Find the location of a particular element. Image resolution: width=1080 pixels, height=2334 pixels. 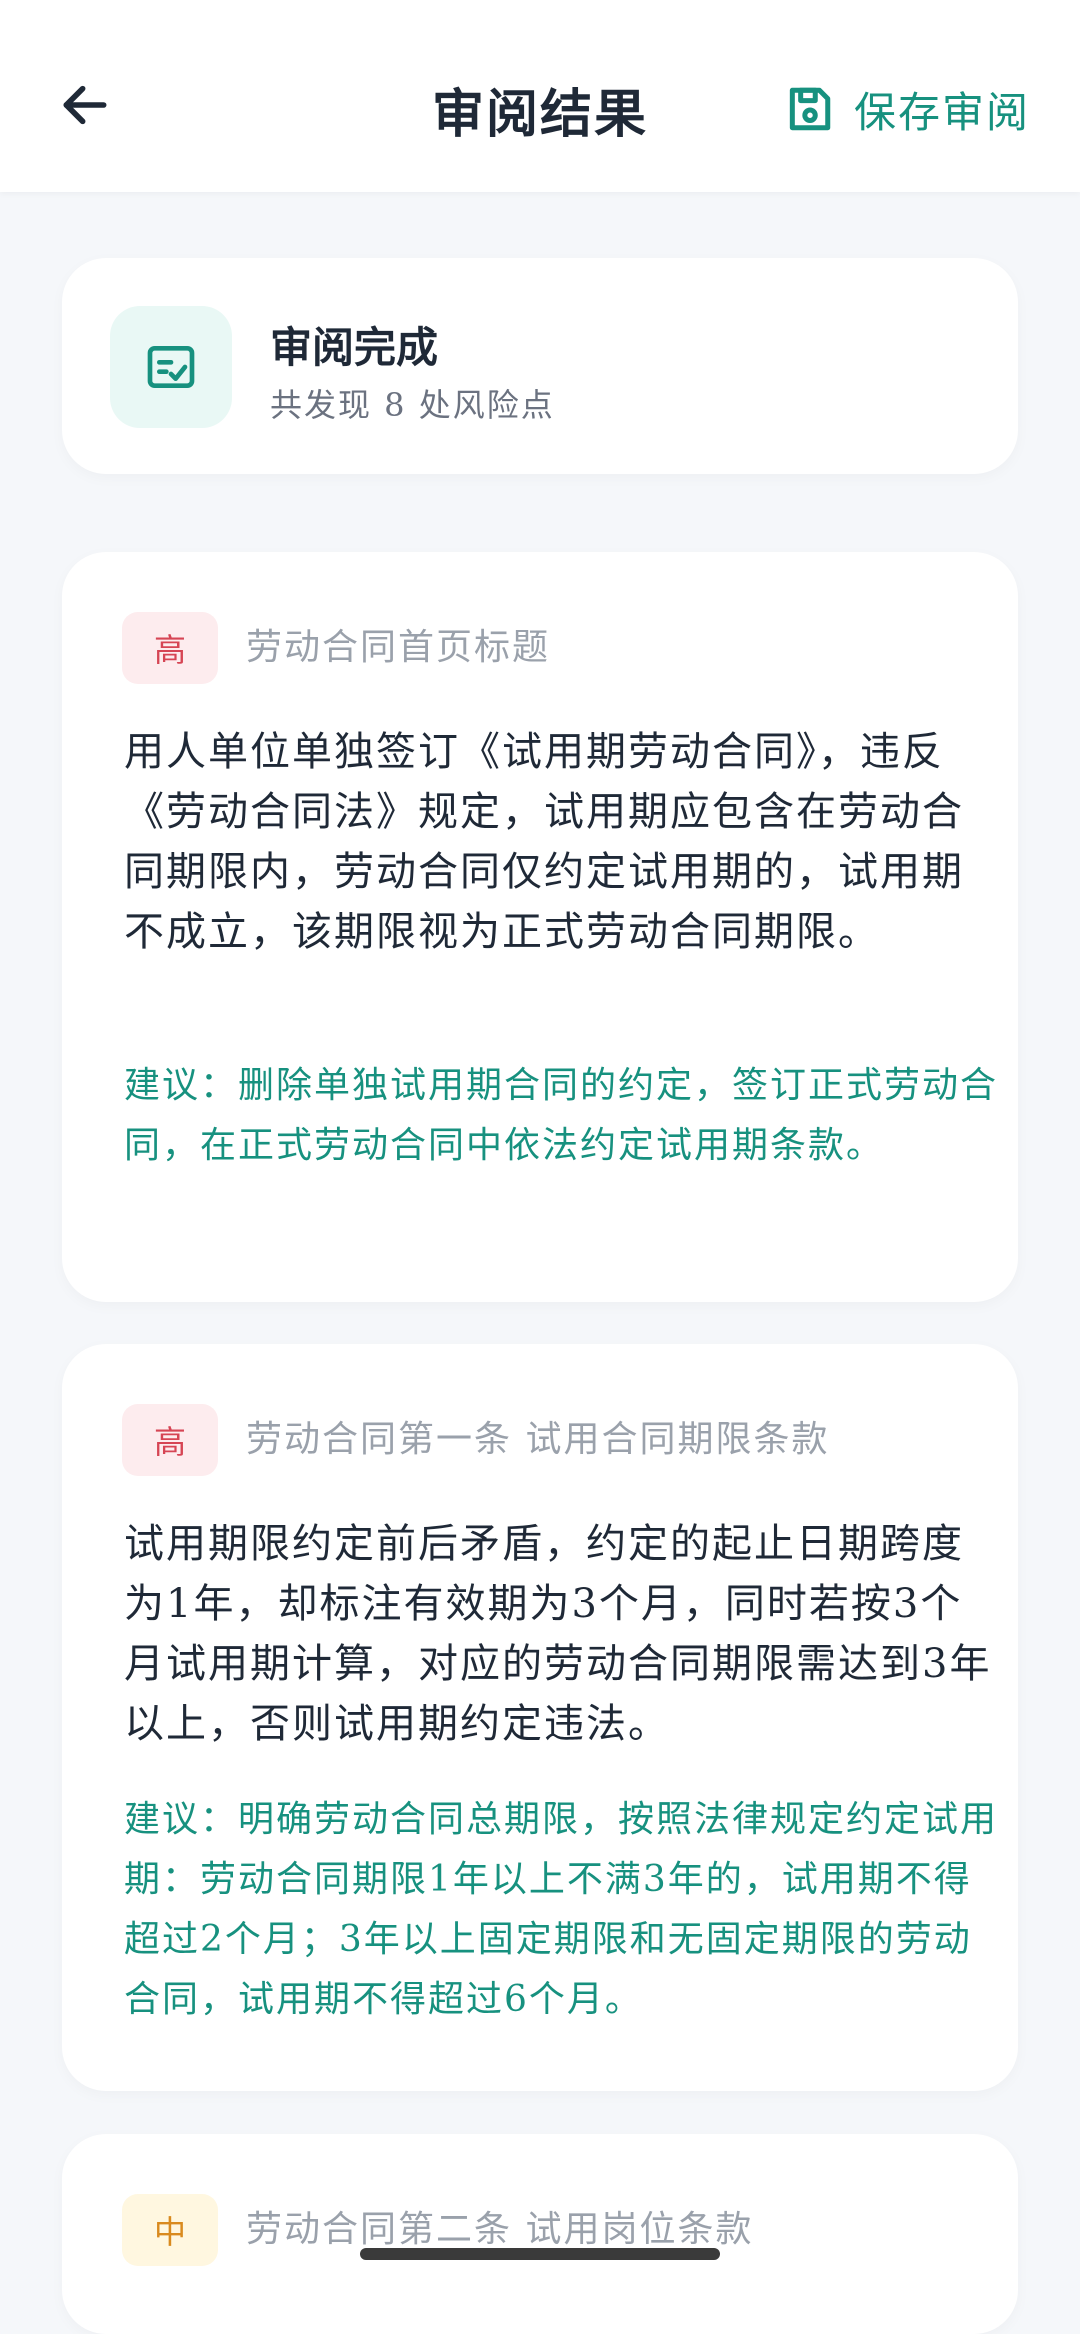

home-indicator is located at coordinates (540, 2254).